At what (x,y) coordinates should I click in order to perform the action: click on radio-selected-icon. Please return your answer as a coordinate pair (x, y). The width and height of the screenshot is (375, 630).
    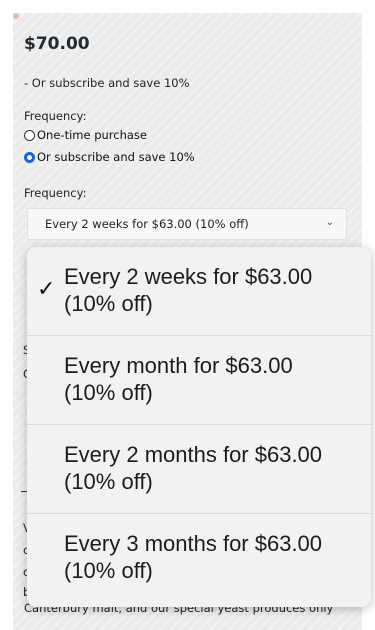
    Looking at the image, I should click on (29, 157).